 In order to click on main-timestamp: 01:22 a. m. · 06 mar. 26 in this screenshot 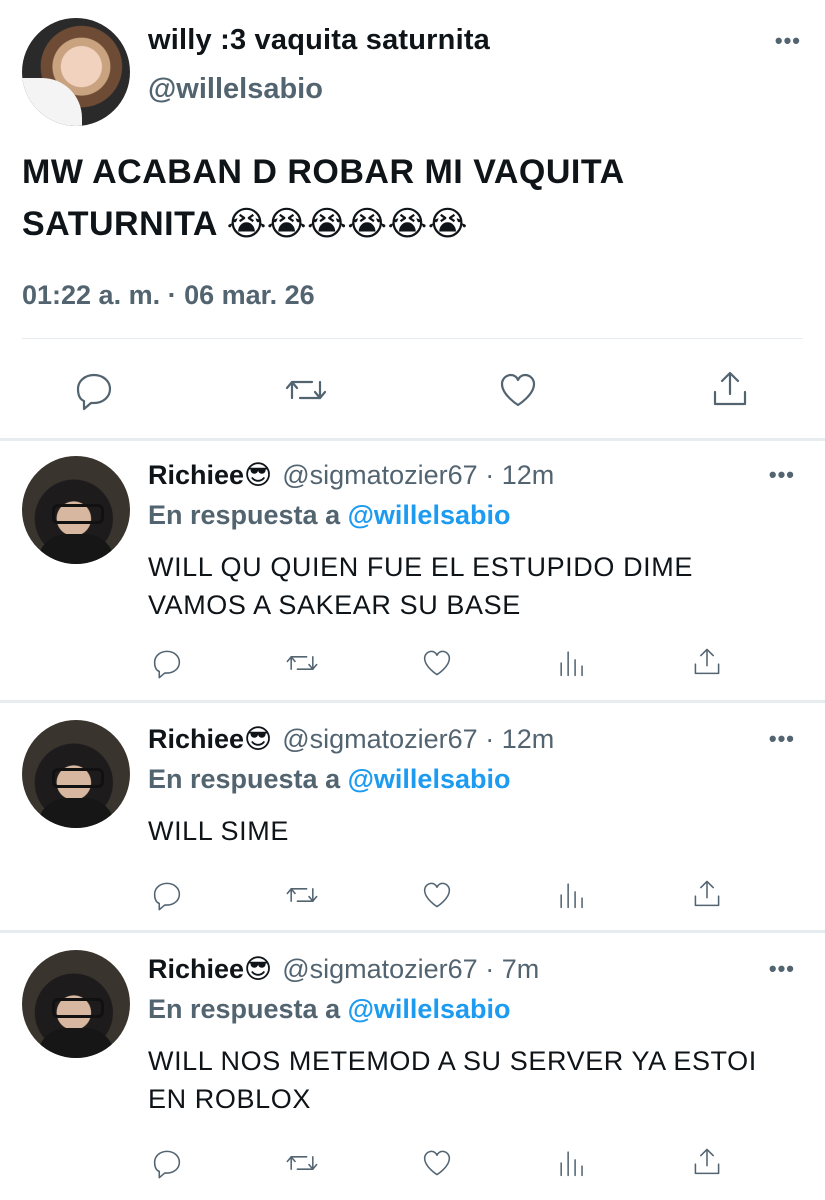, I will do `click(168, 295)`.